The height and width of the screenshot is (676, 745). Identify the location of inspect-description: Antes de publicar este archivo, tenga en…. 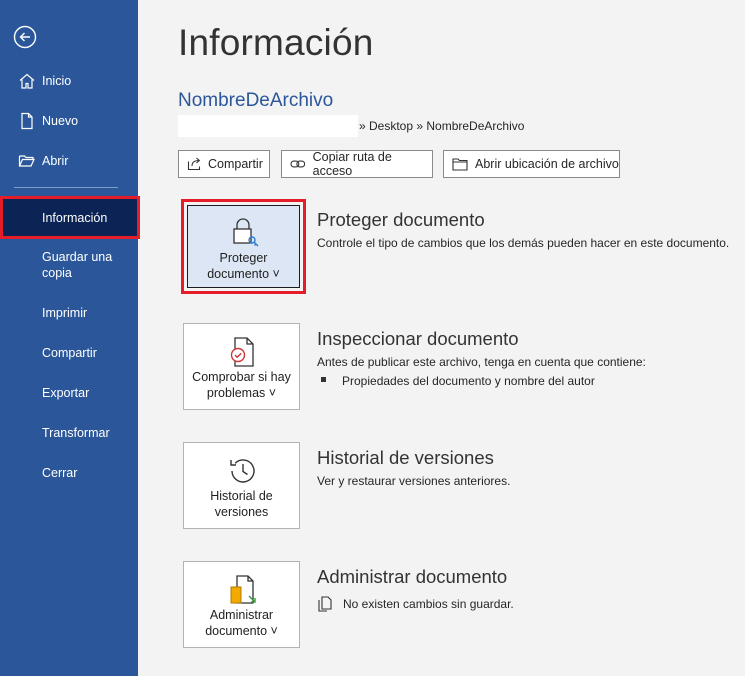
(481, 362).